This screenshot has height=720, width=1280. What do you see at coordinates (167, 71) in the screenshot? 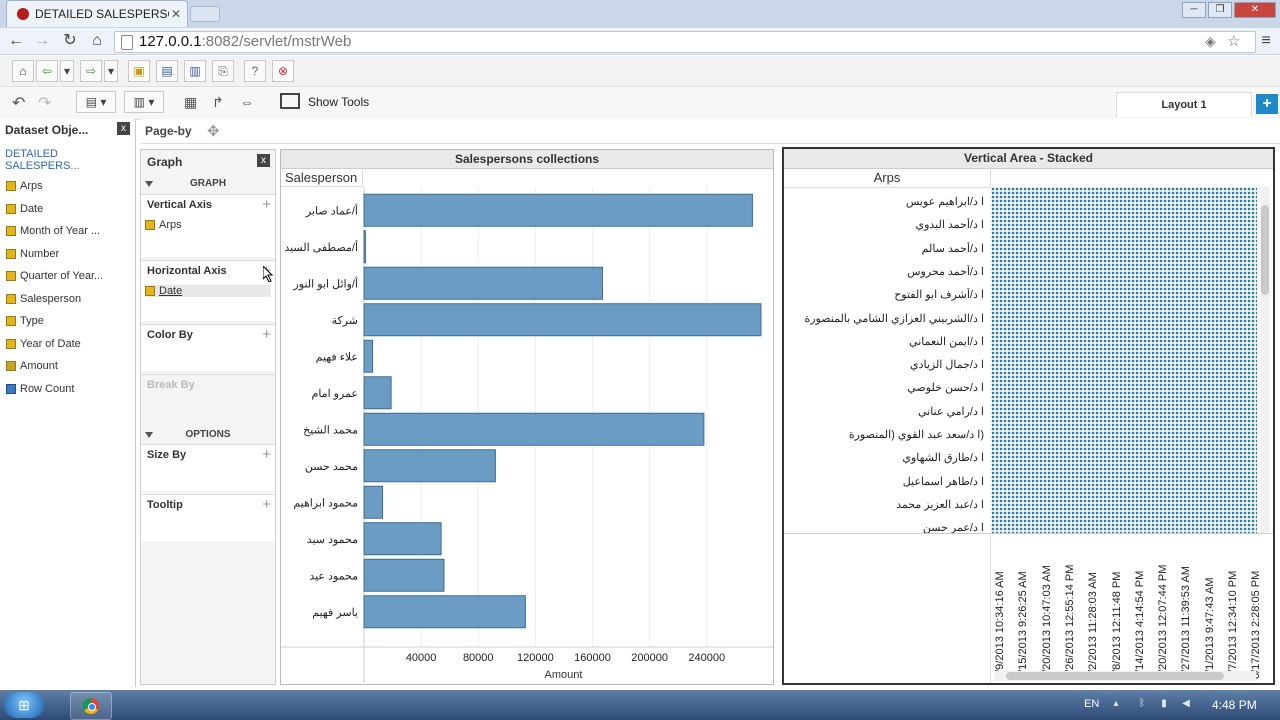
I see `save-icon: ▤` at bounding box center [167, 71].